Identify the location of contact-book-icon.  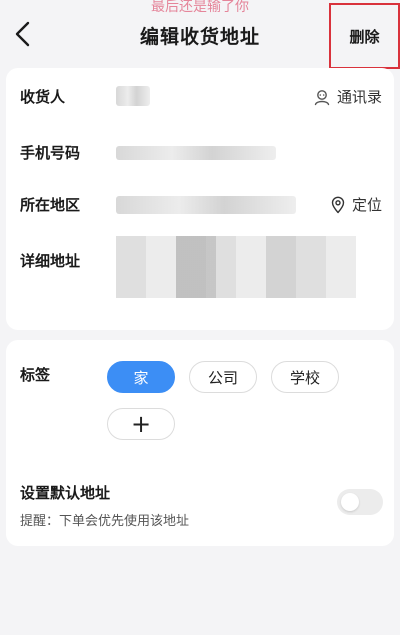
(322, 97).